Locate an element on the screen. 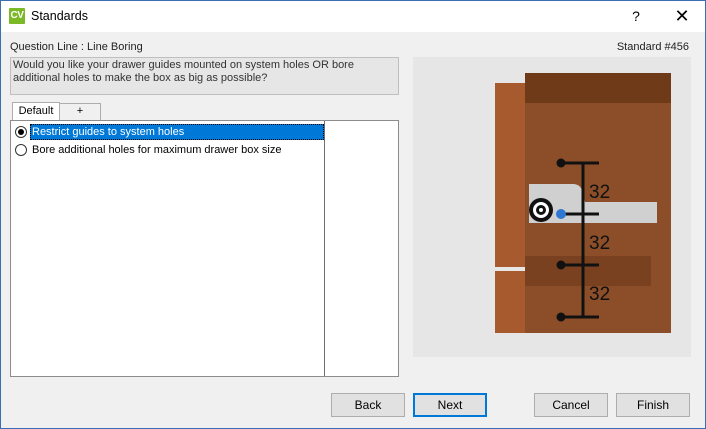 The height and width of the screenshot is (429, 706). top-band is located at coordinates (598, 88).